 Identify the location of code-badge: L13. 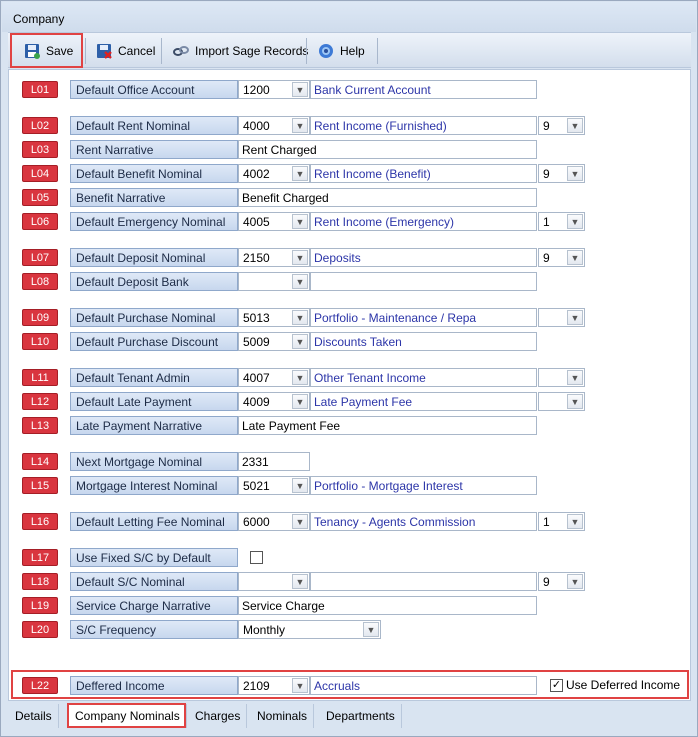
(40, 425).